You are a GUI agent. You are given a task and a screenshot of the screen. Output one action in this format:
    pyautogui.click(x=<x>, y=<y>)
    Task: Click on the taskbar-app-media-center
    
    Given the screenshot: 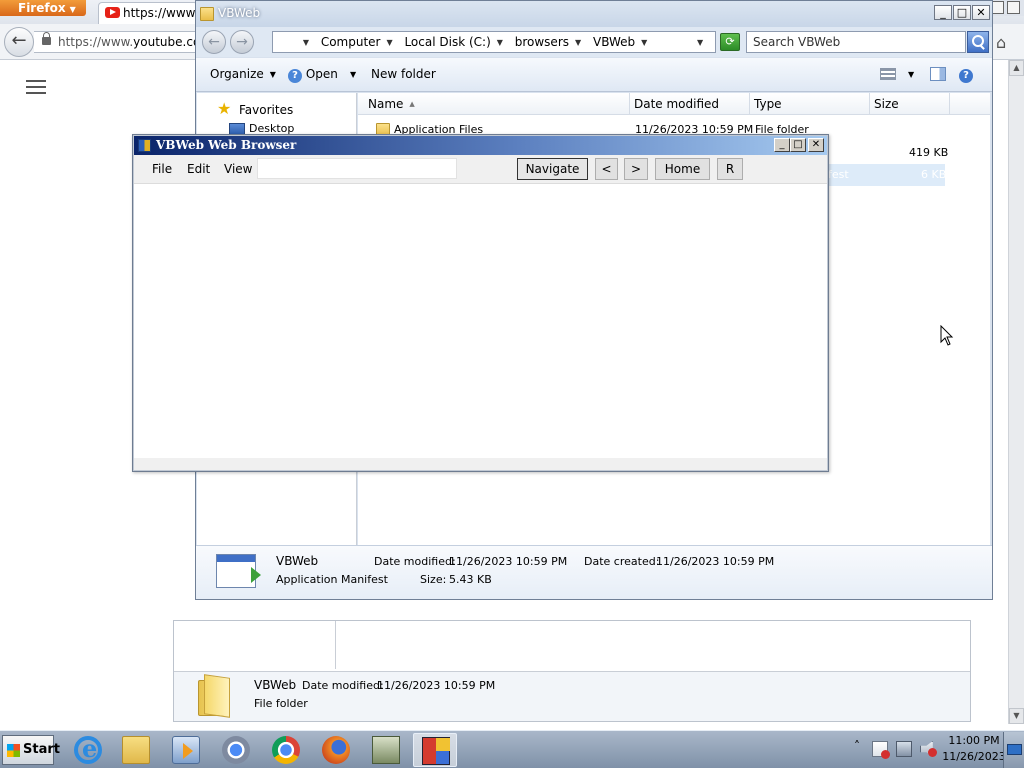 What is the action you would take?
    pyautogui.click(x=186, y=750)
    